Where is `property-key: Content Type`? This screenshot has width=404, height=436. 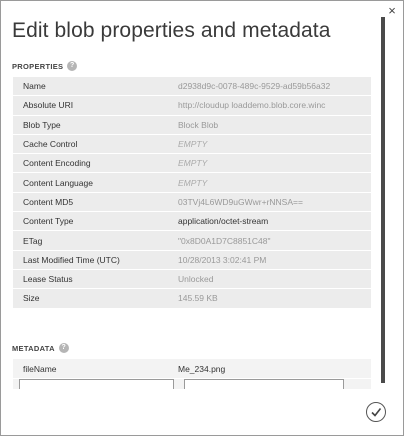 property-key: Content Type is located at coordinates (48, 221).